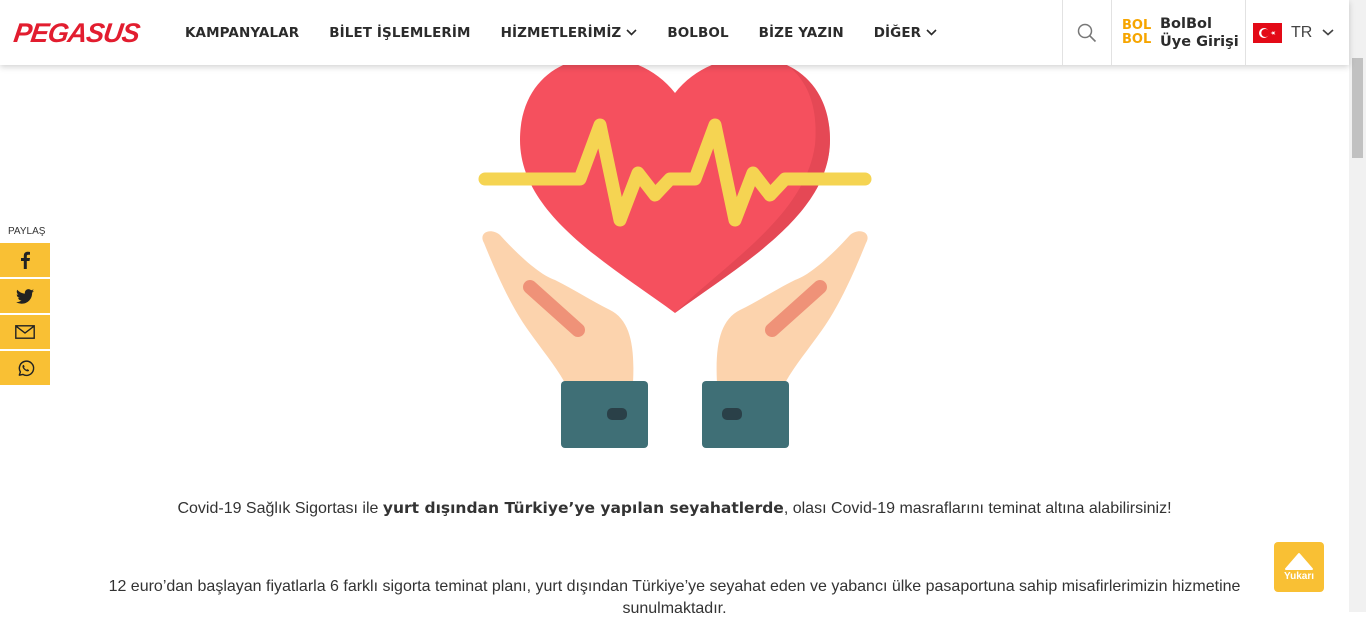 The width and height of the screenshot is (1366, 620). I want to click on scrollbar-thumb, so click(1357, 108).